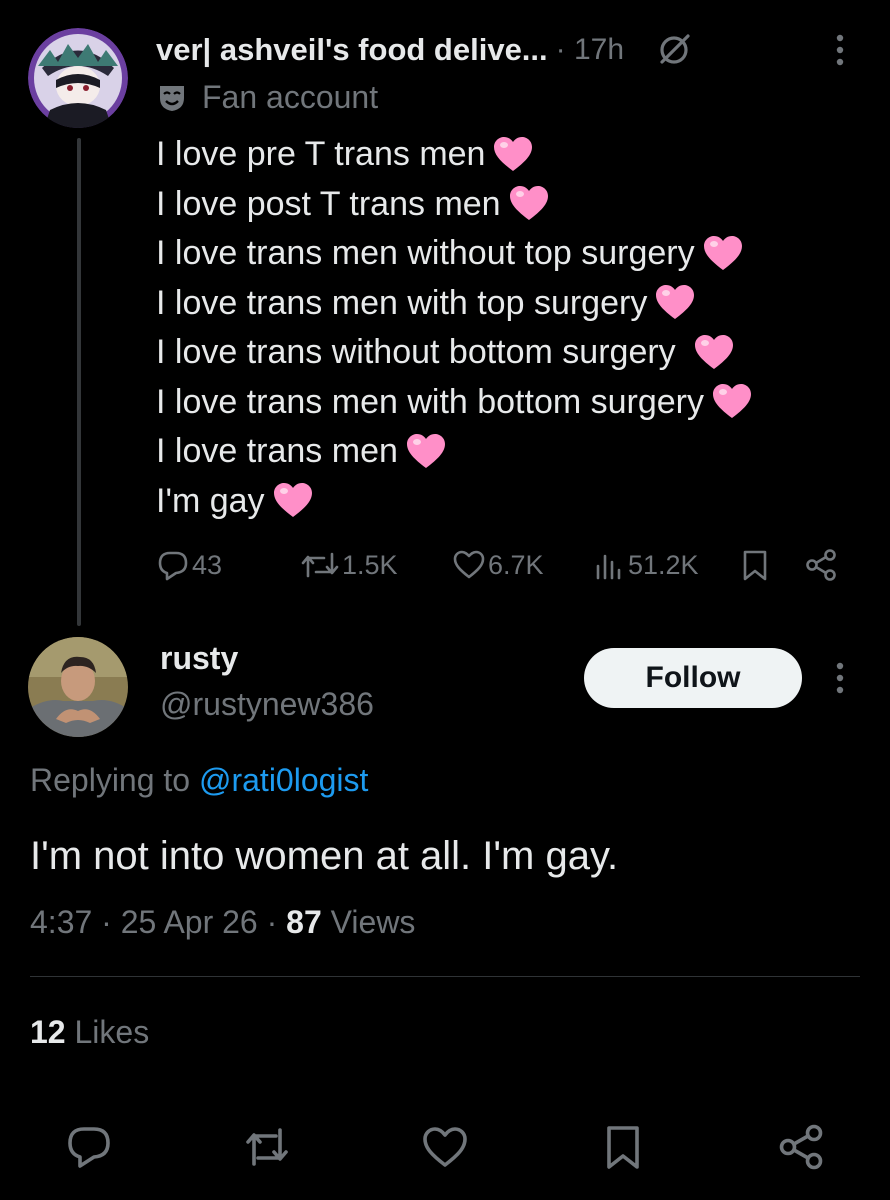 The height and width of the screenshot is (1200, 890). Describe the element at coordinates (78, 78) in the screenshot. I see `author-avatar` at that location.